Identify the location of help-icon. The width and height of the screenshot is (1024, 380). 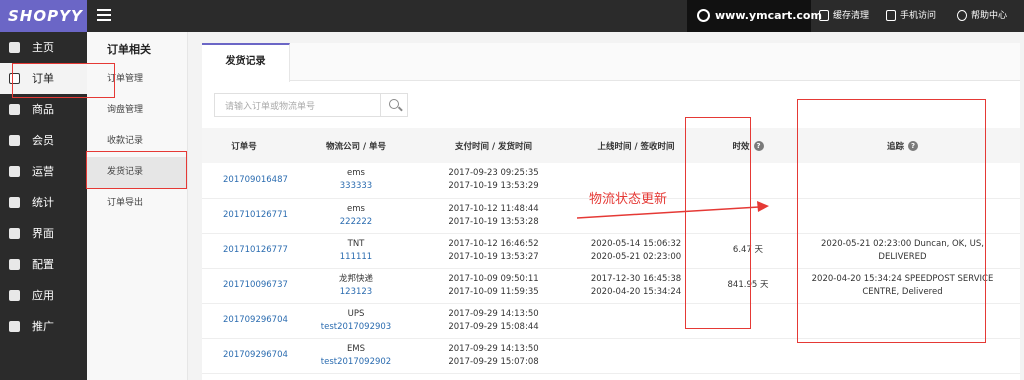
(962, 15).